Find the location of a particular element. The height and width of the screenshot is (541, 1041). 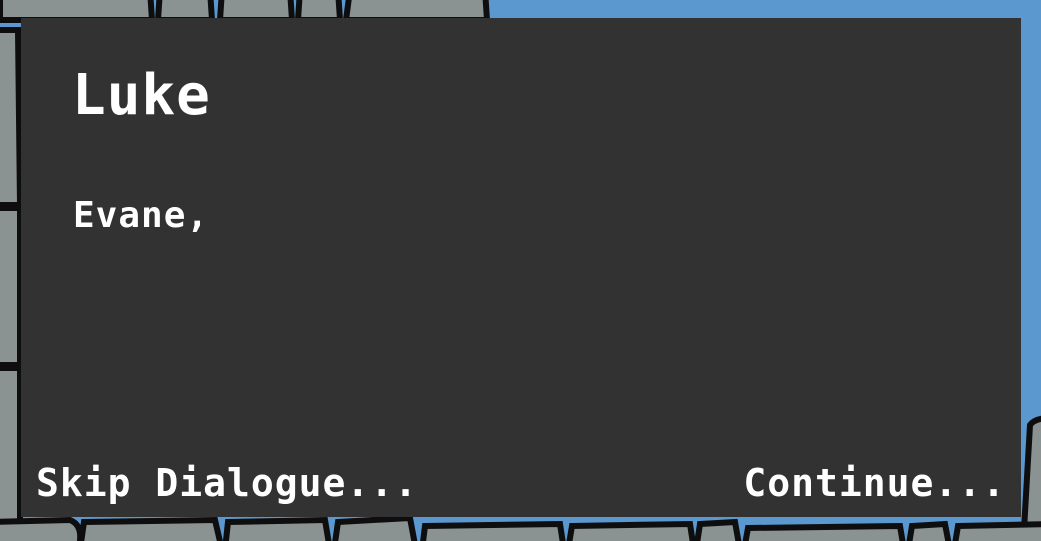

speaker-name: Luke is located at coordinates (141, 95).